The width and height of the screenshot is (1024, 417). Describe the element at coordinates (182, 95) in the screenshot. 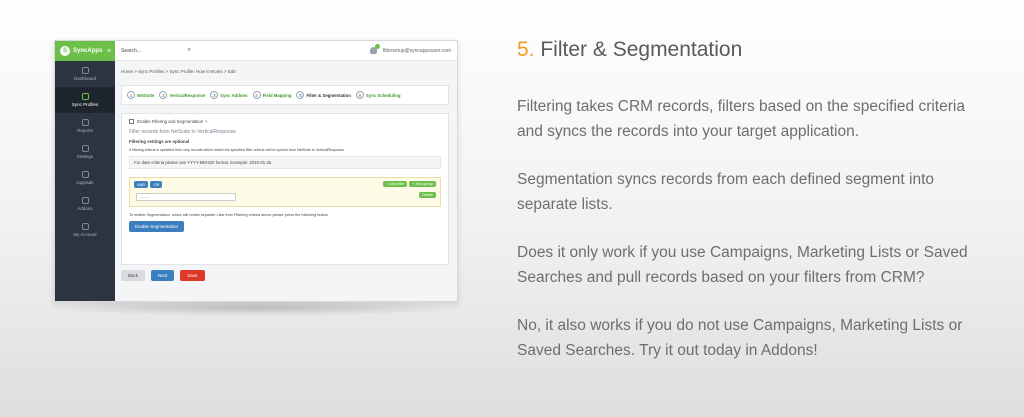

I see `step-2: 2 VerticalResponse` at that location.